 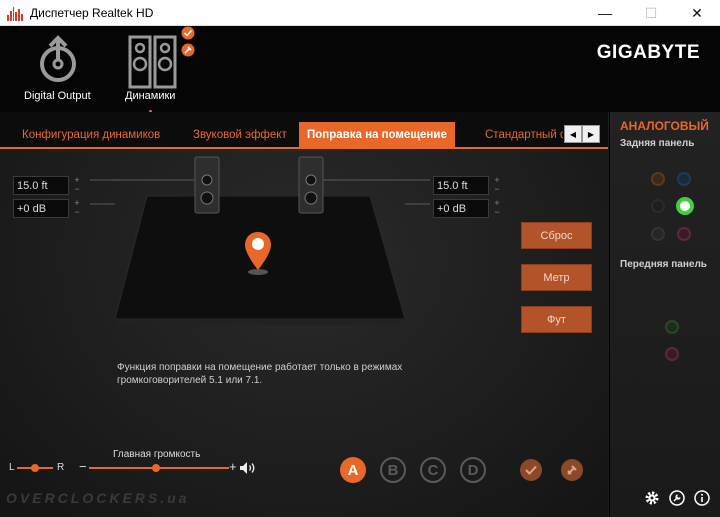 I want to click on connector-settings-button, so click(x=572, y=470).